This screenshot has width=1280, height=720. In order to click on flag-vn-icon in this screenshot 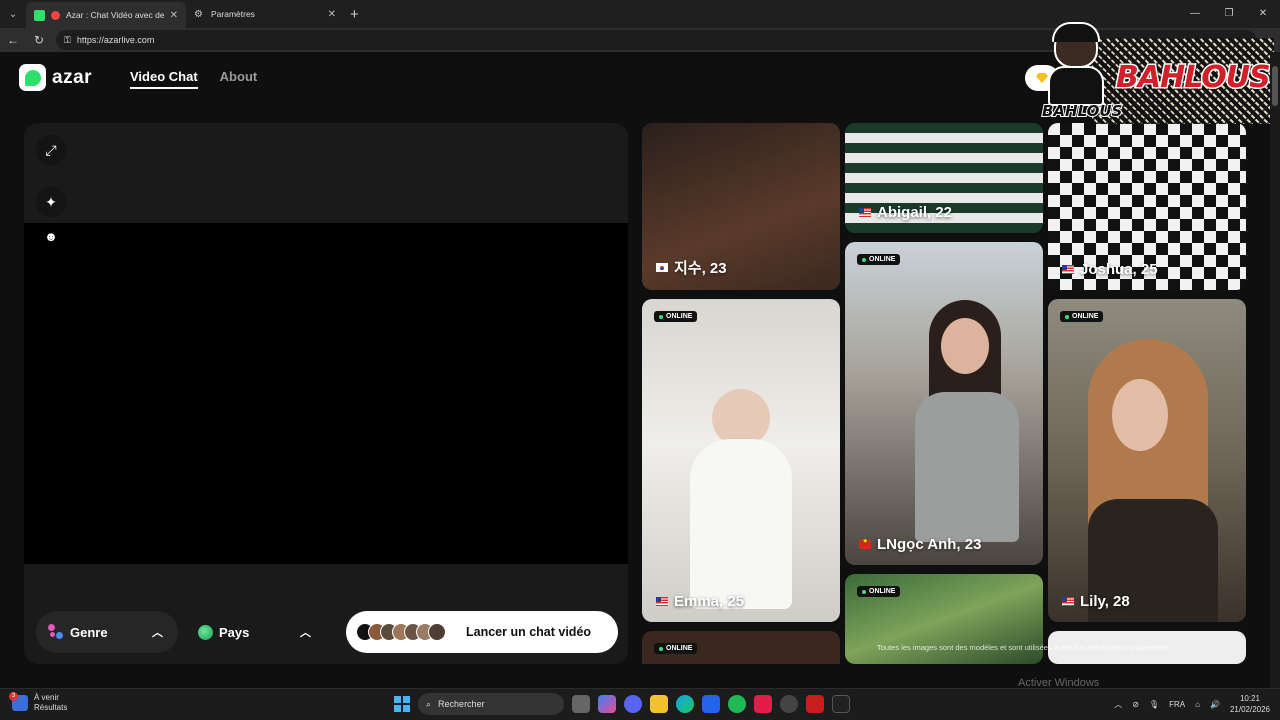, I will do `click(865, 543)`.